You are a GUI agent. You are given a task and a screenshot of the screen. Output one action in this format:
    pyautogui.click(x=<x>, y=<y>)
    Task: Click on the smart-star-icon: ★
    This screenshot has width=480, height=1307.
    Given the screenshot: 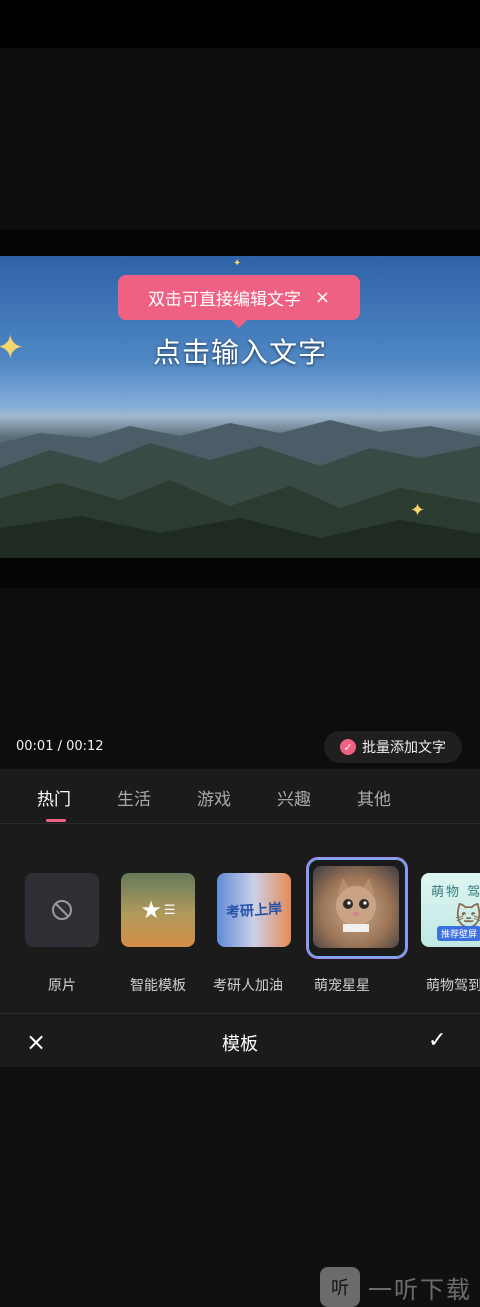 What is the action you would take?
    pyautogui.click(x=151, y=910)
    